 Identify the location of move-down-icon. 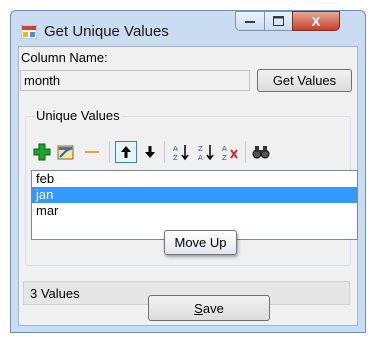
(150, 152).